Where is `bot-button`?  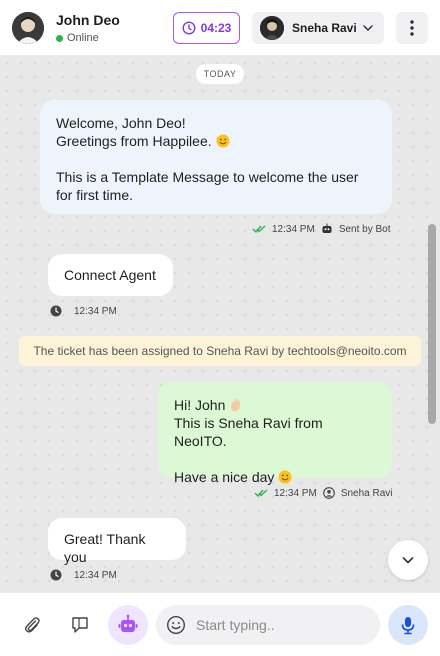
bot-button is located at coordinates (128, 625).